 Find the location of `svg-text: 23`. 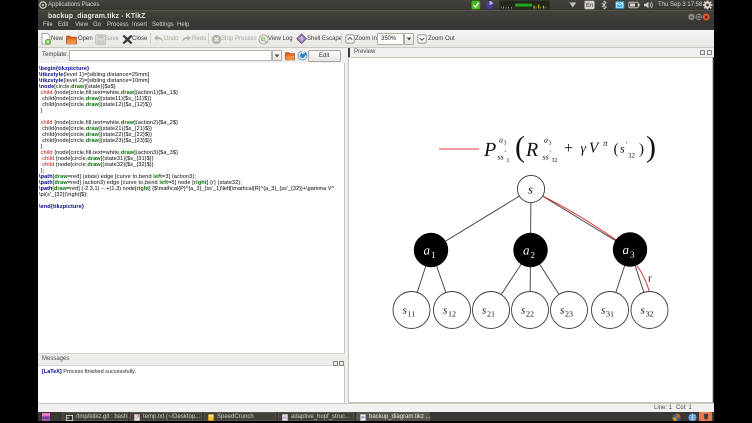

svg-text: 23 is located at coordinates (569, 314).